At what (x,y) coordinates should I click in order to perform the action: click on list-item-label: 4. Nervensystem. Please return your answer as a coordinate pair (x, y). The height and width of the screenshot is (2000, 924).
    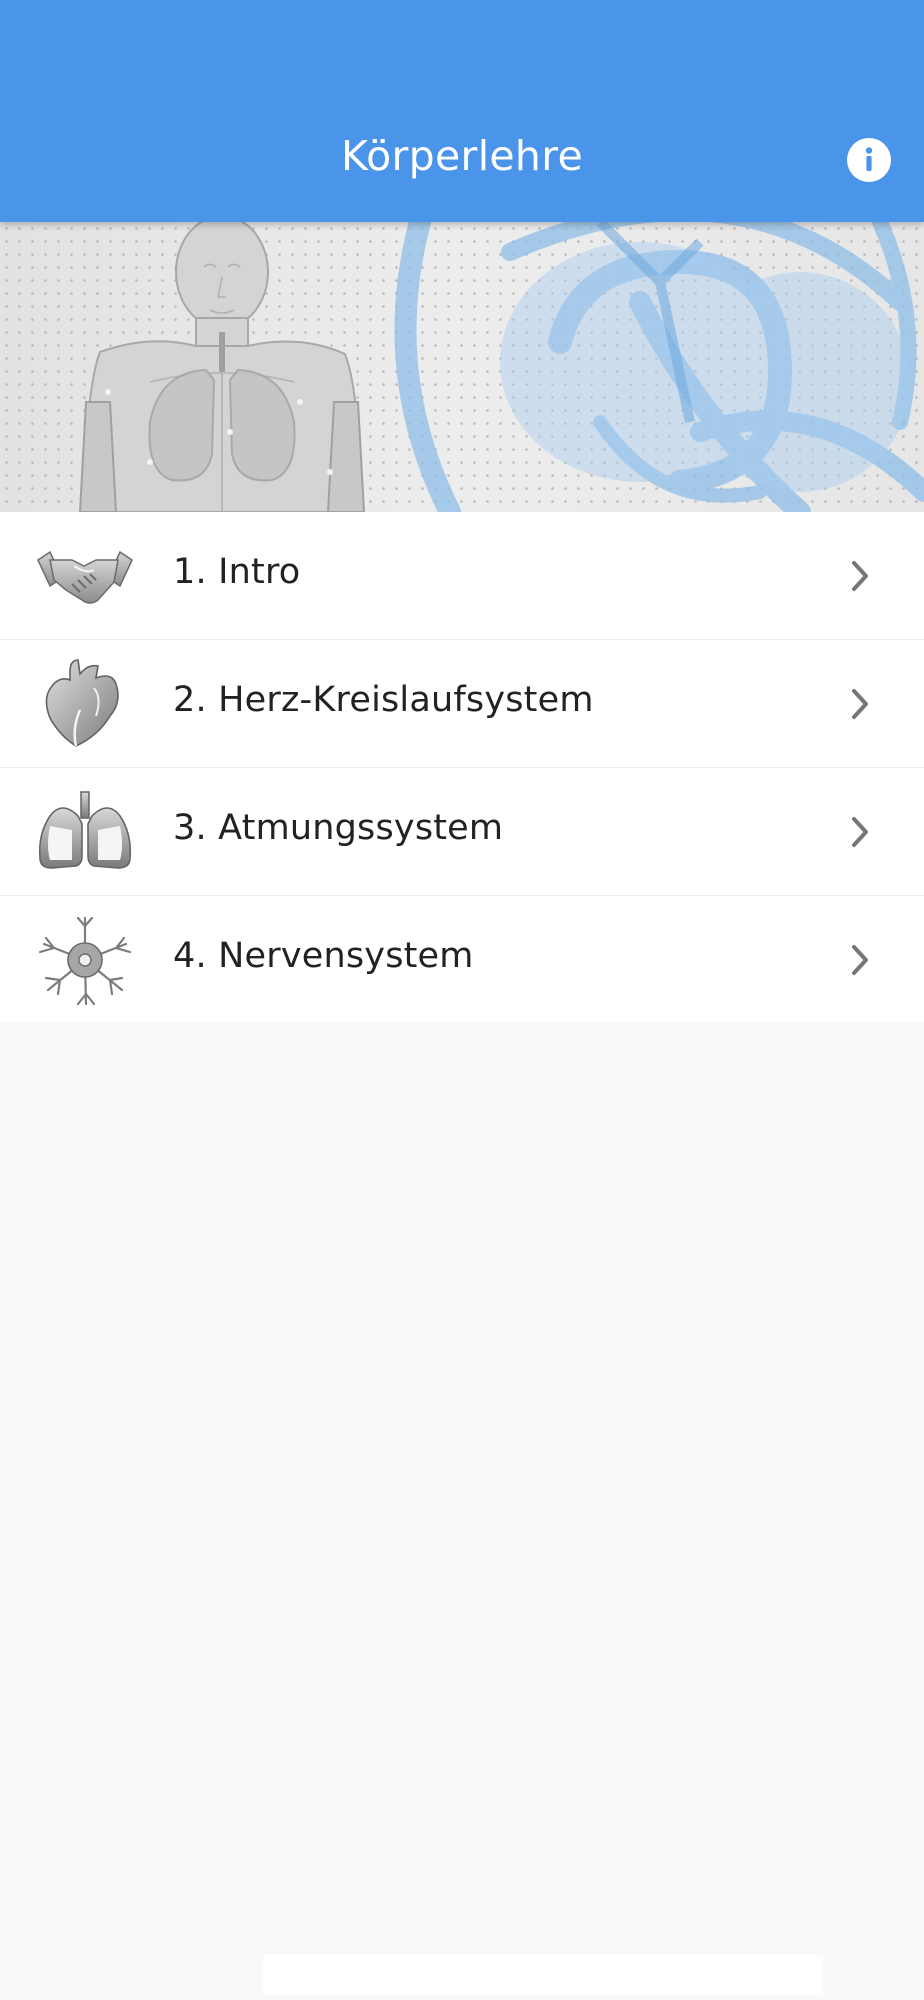
    Looking at the image, I should click on (323, 956).